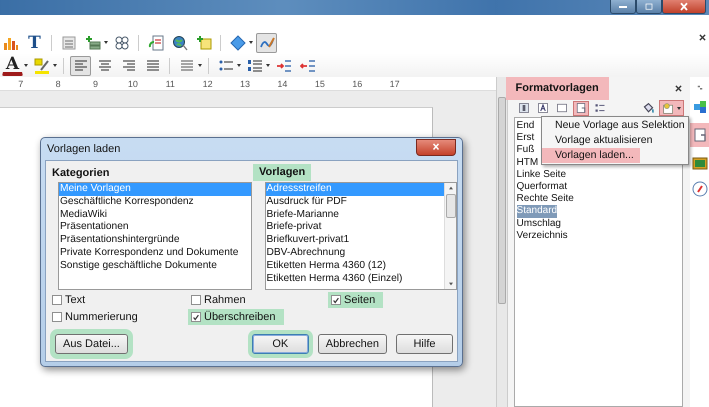 The height and width of the screenshot is (407, 709). Describe the element at coordinates (245, 83) in the screenshot. I see `ruler-number: 13` at that location.